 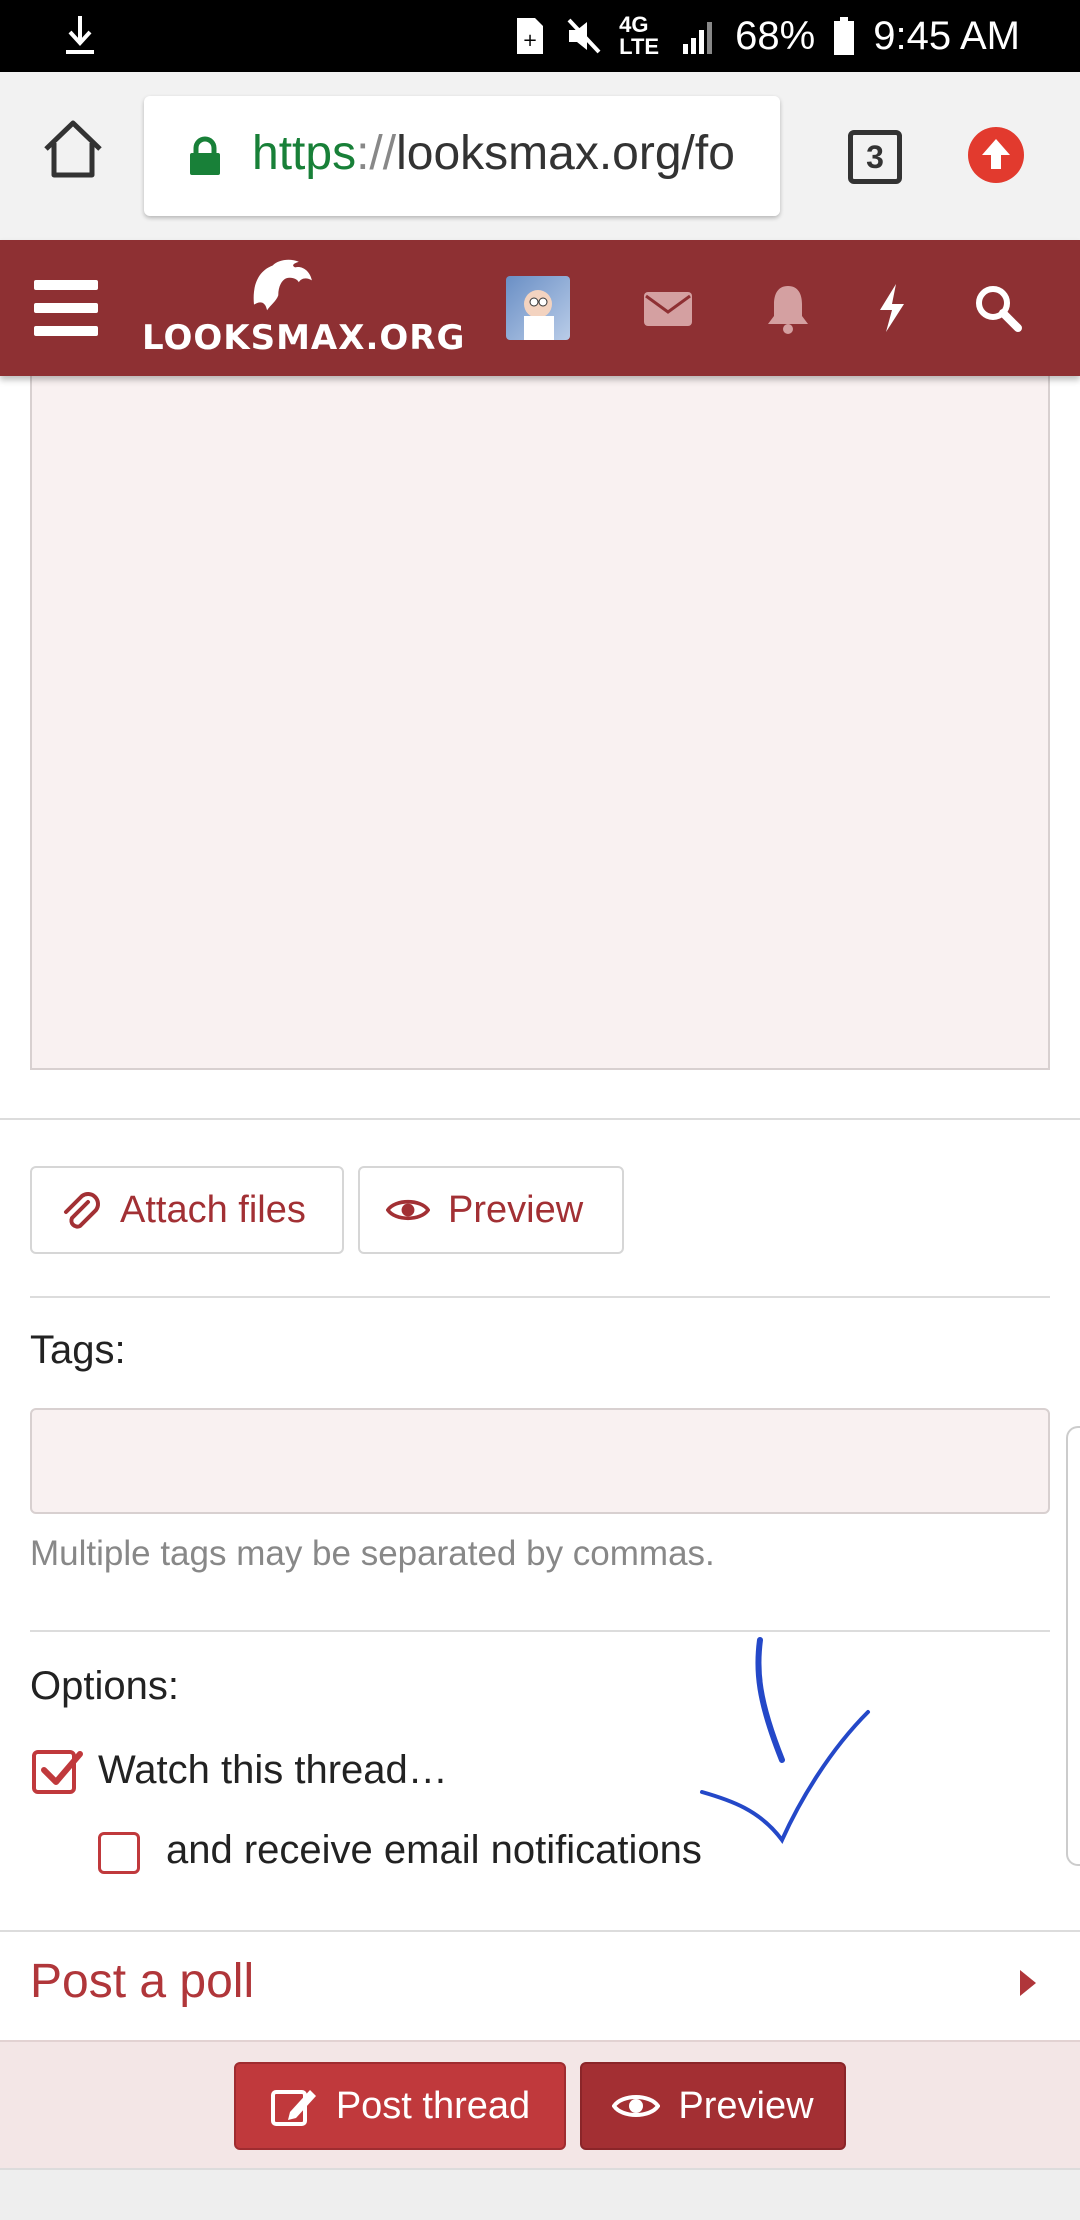 I want to click on envelope-icon, so click(x=668, y=308).